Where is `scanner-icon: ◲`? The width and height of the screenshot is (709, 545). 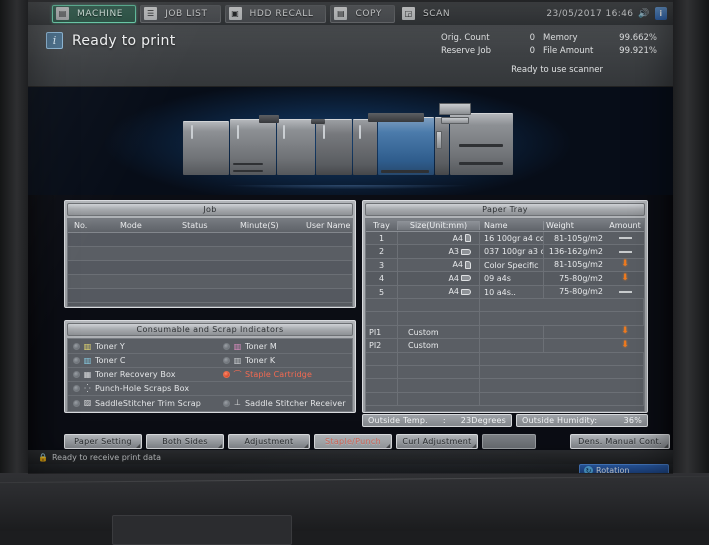 scanner-icon: ◲ is located at coordinates (408, 13).